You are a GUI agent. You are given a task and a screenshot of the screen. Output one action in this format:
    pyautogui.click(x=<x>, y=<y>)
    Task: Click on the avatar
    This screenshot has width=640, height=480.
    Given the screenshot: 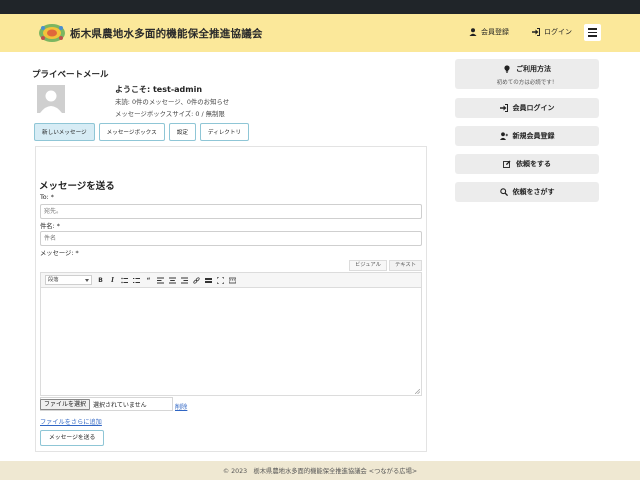 What is the action you would take?
    pyautogui.click(x=51, y=99)
    